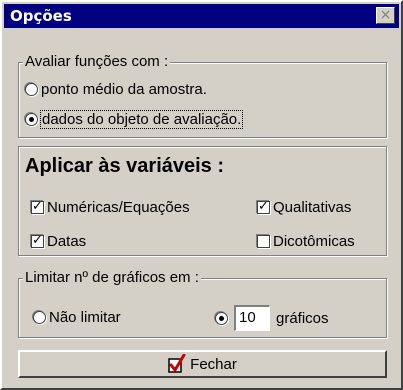  I want to click on checkbox-numericas-box: ✓, so click(37, 207).